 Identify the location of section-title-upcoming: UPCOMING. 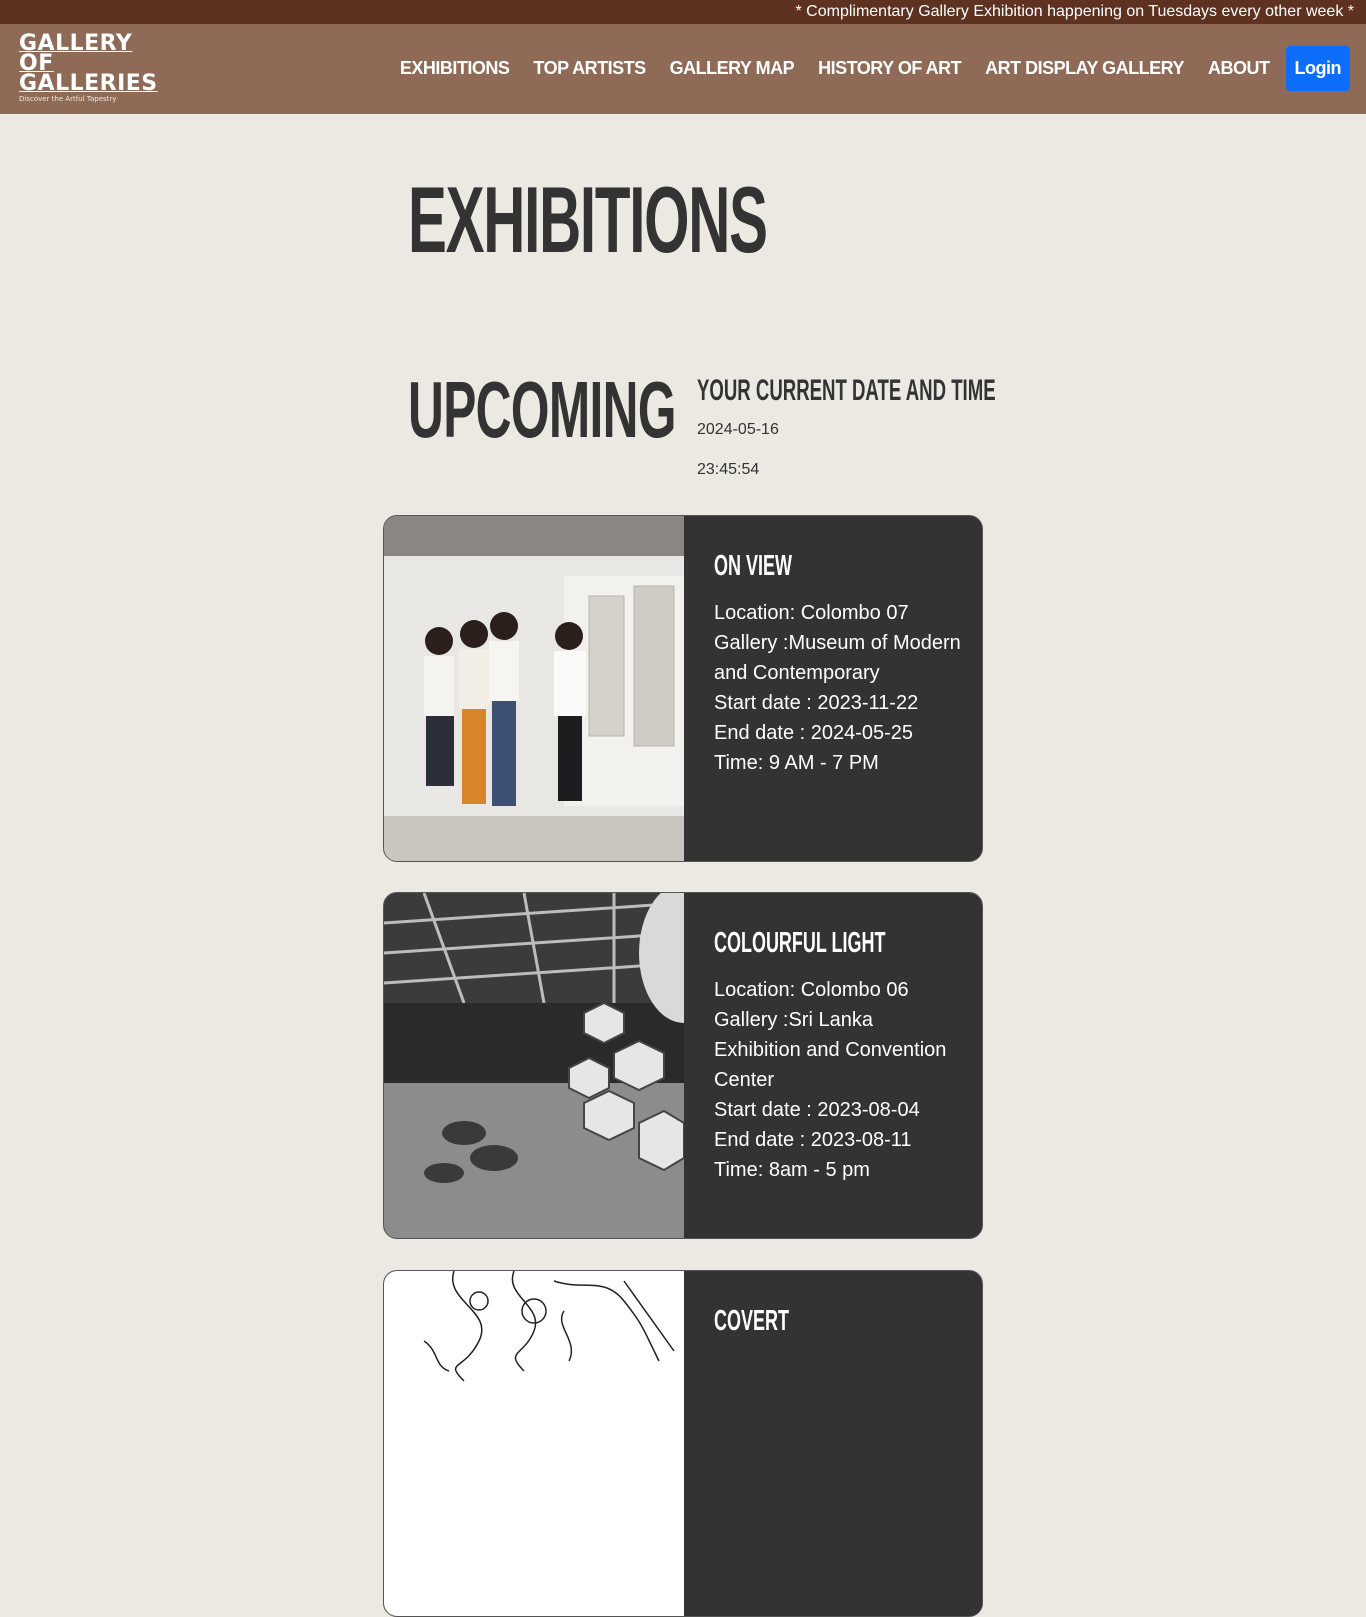
(542, 409).